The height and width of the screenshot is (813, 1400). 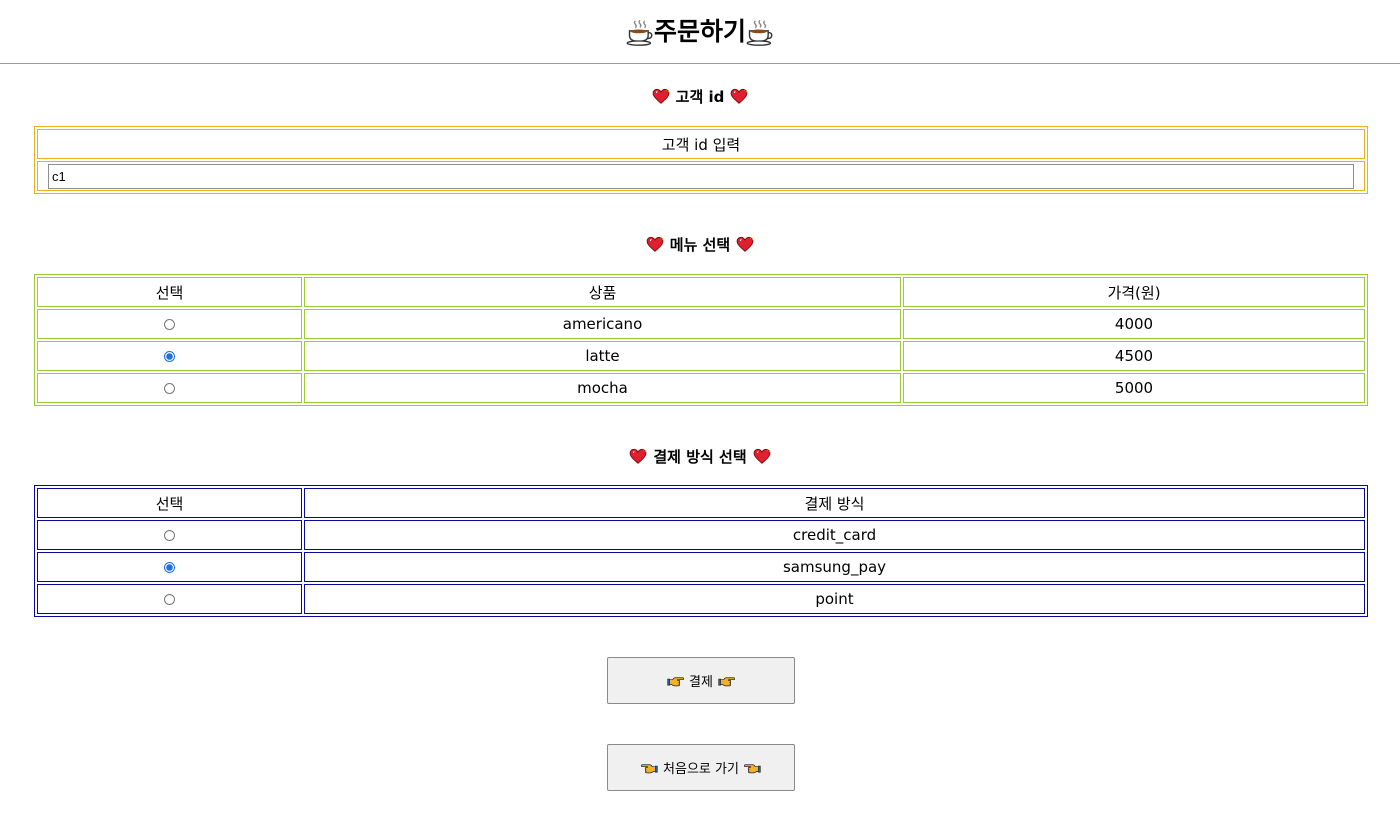 What do you see at coordinates (602, 388) in the screenshot?
I see `menu-product-name: mocha` at bounding box center [602, 388].